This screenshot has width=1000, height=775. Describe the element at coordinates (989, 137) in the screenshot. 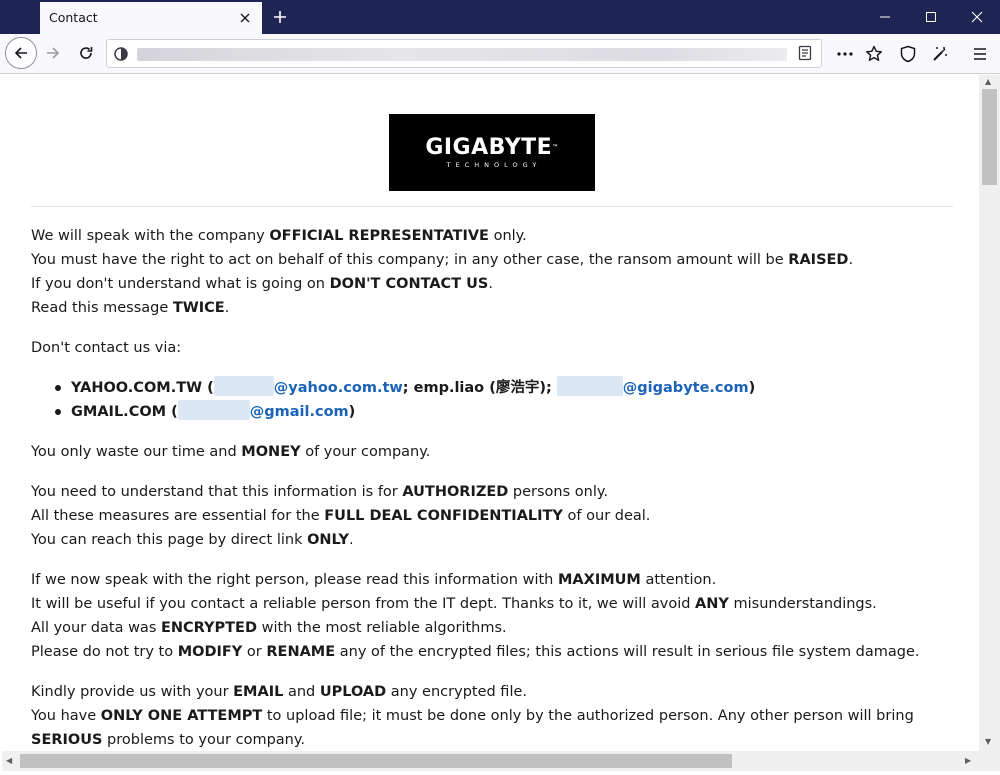

I see `vertical-scroll-thumb` at that location.